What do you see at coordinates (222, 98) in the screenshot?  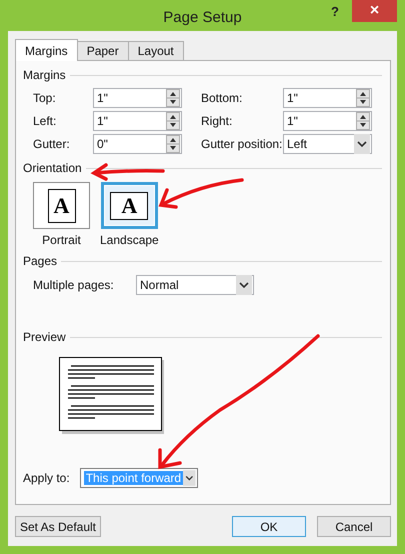 I see `field-label: Bottom:` at bounding box center [222, 98].